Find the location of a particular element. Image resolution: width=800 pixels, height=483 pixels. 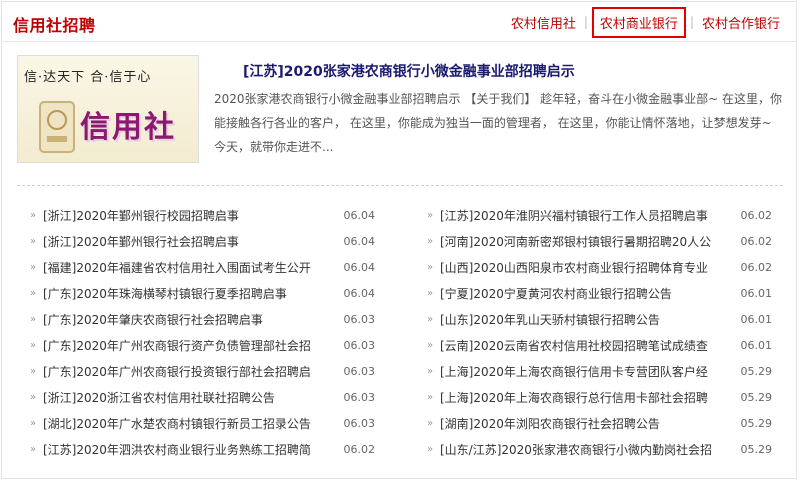

list-item: » [江苏]2020年泗洪农村商业银行业务熟练工招聘简 06.02 is located at coordinates (210, 449).